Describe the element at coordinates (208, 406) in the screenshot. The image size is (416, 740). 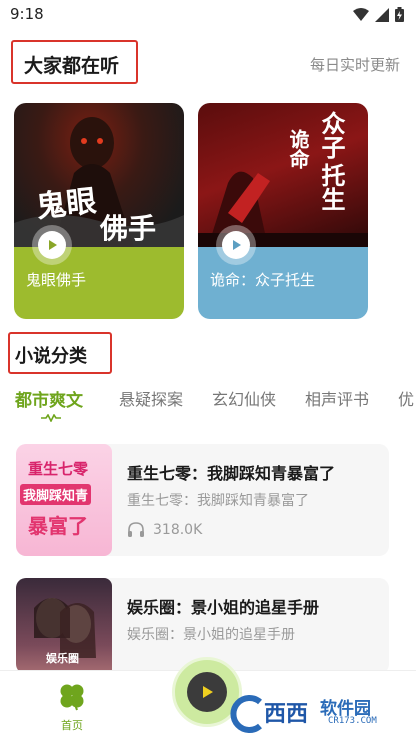
I see `category-tabs: 都市爽文 悬疑探案 玄幻仙侠 相声评书 优` at that location.